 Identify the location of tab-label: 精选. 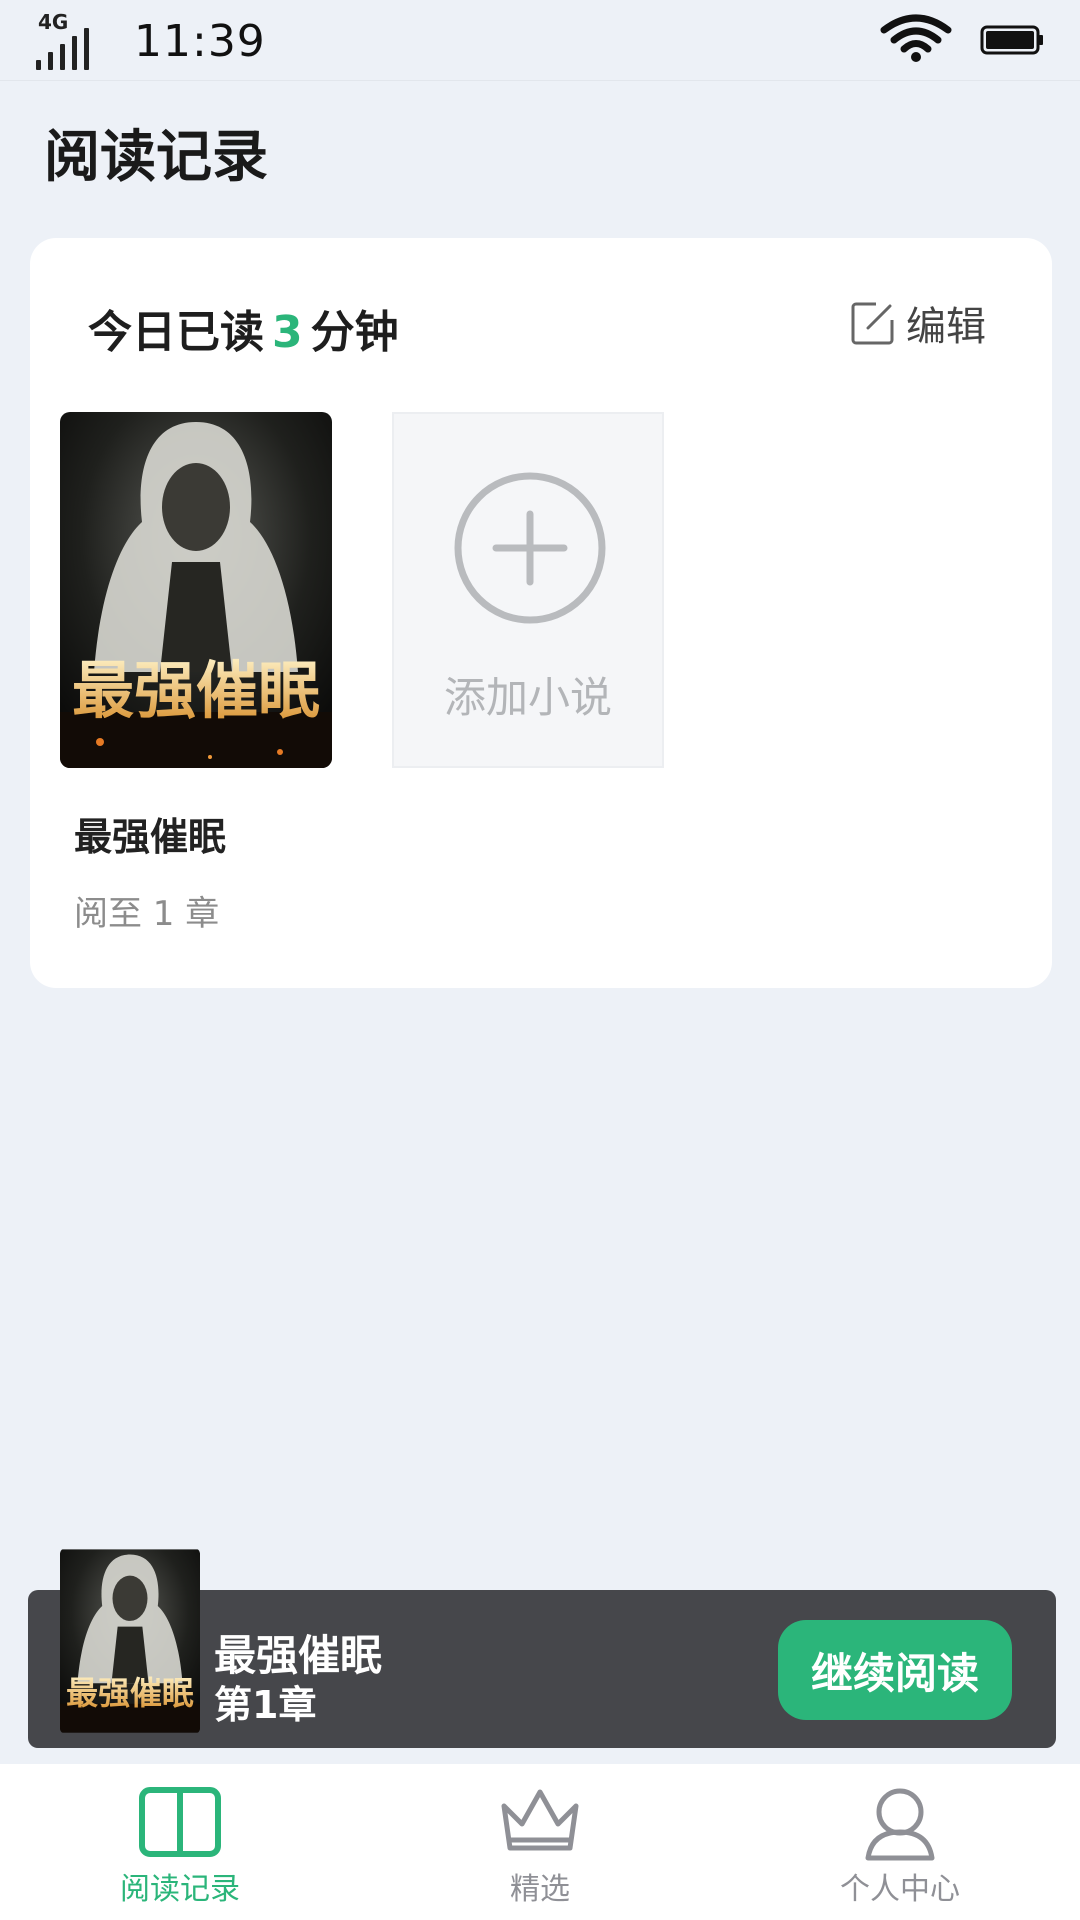
(540, 1889).